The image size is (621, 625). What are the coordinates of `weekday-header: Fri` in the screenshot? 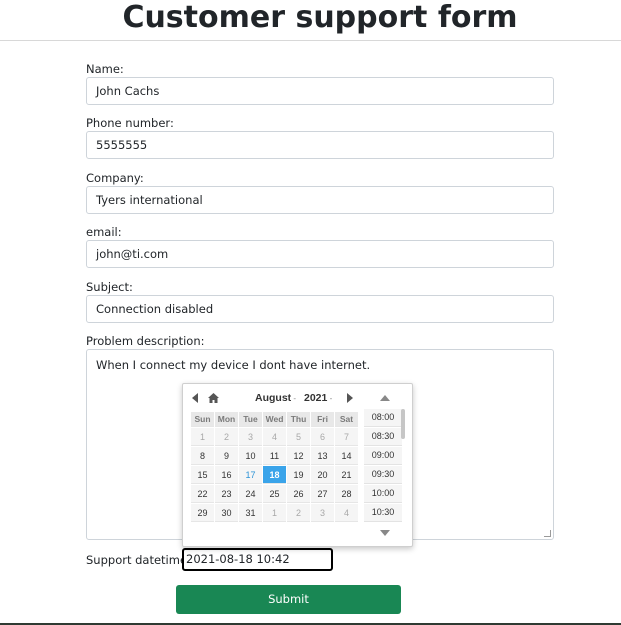 It's located at (322, 419).